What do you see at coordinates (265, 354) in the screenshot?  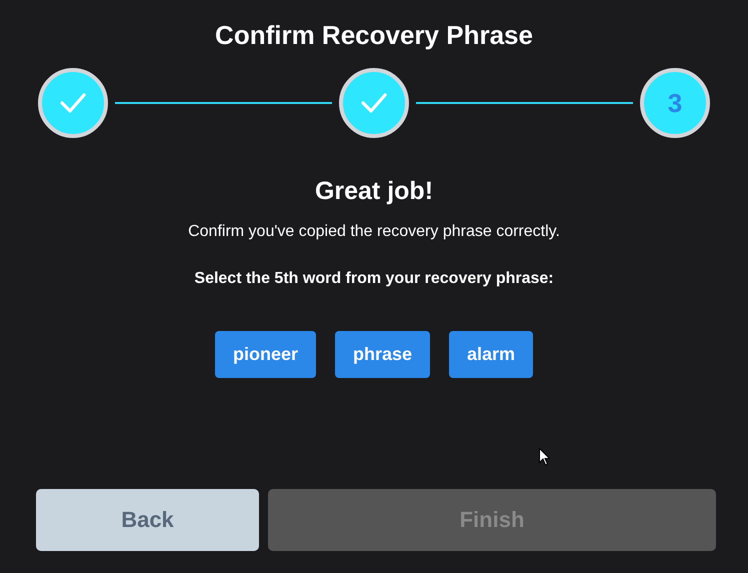 I see `word-option: pioneer` at bounding box center [265, 354].